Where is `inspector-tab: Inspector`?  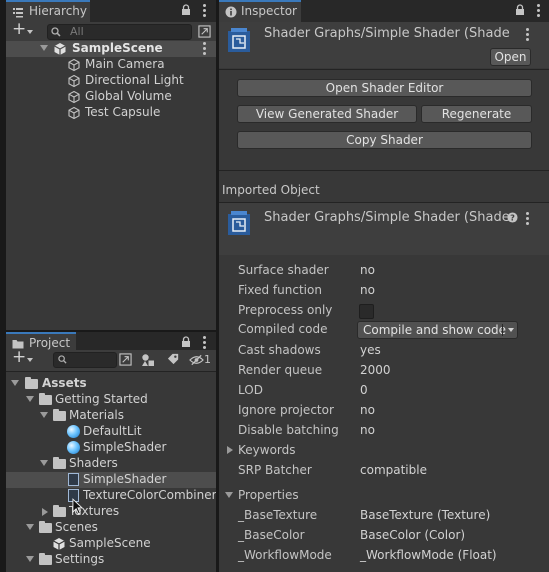 inspector-tab: Inspector is located at coordinates (260, 11).